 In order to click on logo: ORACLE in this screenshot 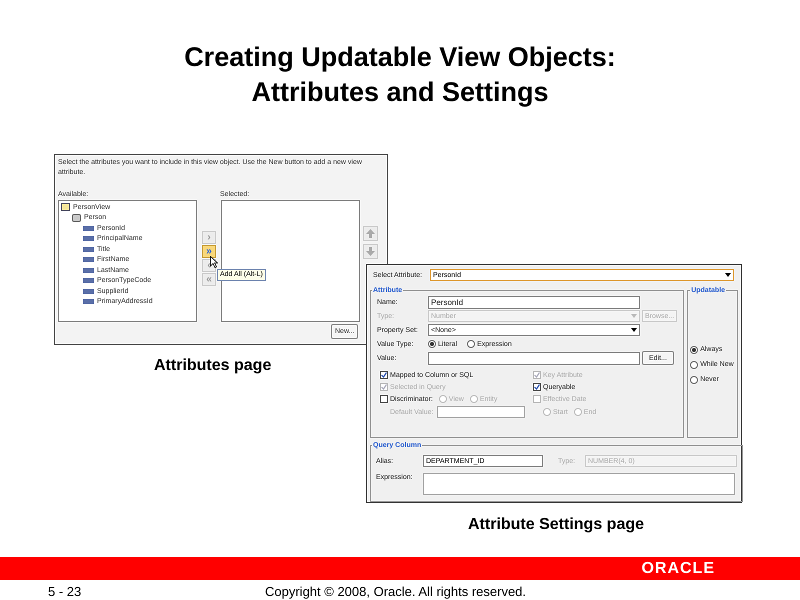, I will do `click(678, 569)`.